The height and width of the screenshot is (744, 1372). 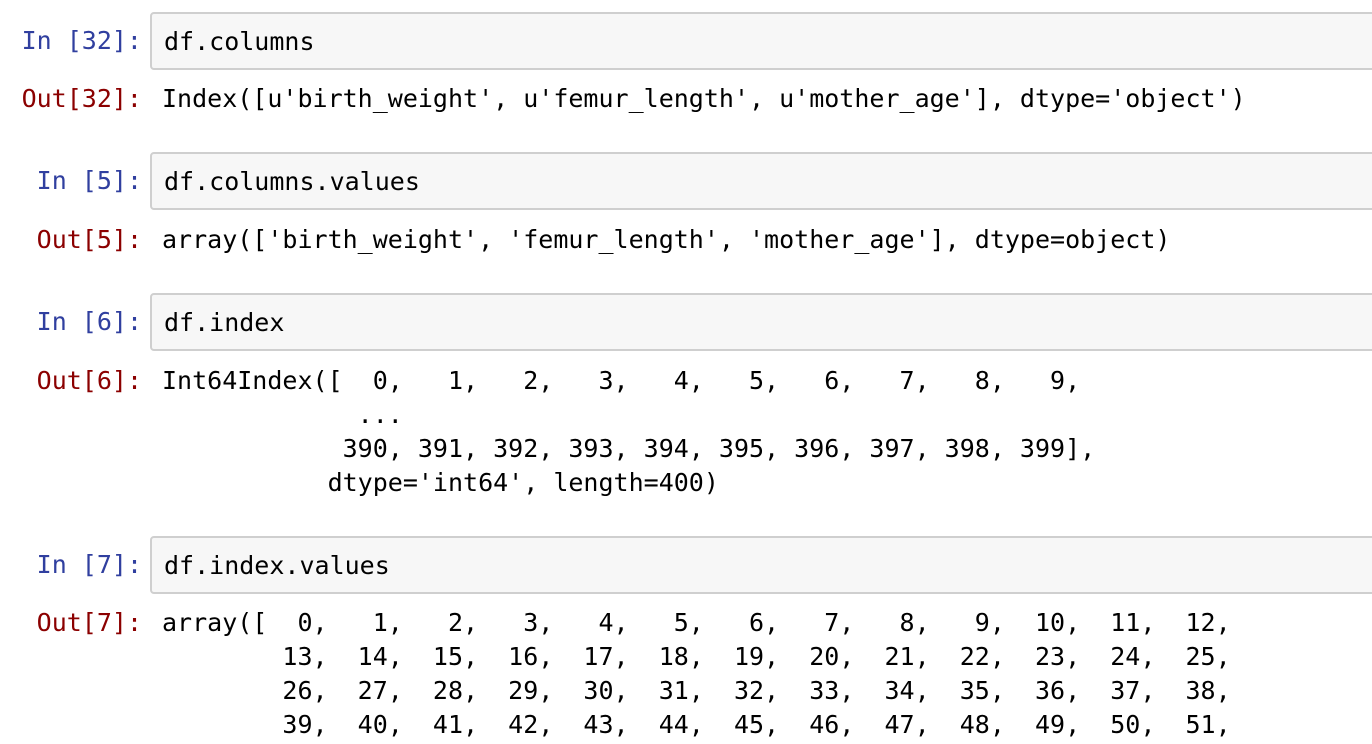 I want to click on code-input-cell: df.columns.values, so click(x=761, y=181).